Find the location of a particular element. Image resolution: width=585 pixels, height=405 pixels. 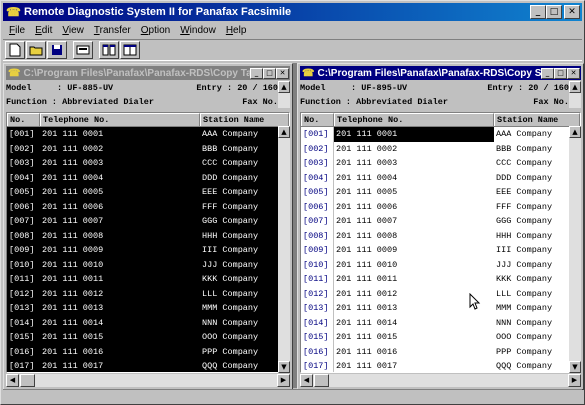

mouse-cursor-icon is located at coordinates (475, 301).